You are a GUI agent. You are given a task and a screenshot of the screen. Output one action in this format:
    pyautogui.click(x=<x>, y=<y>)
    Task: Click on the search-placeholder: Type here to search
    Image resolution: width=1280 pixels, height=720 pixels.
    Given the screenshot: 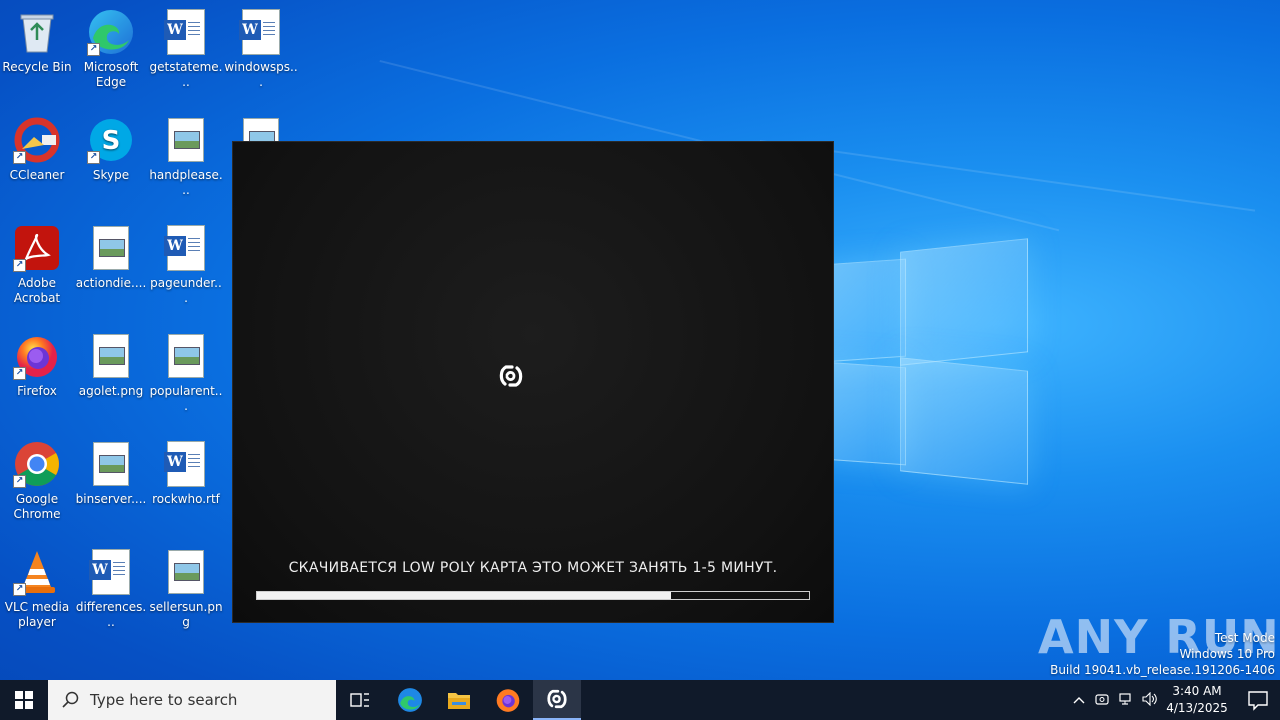 What is the action you would take?
    pyautogui.click(x=164, y=700)
    